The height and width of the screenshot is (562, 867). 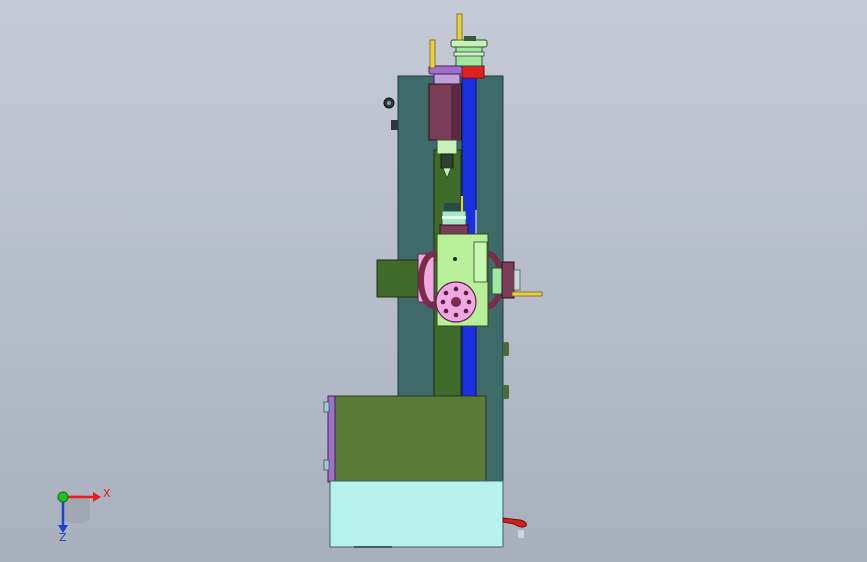 I want to click on column-lug, so click(x=394, y=125).